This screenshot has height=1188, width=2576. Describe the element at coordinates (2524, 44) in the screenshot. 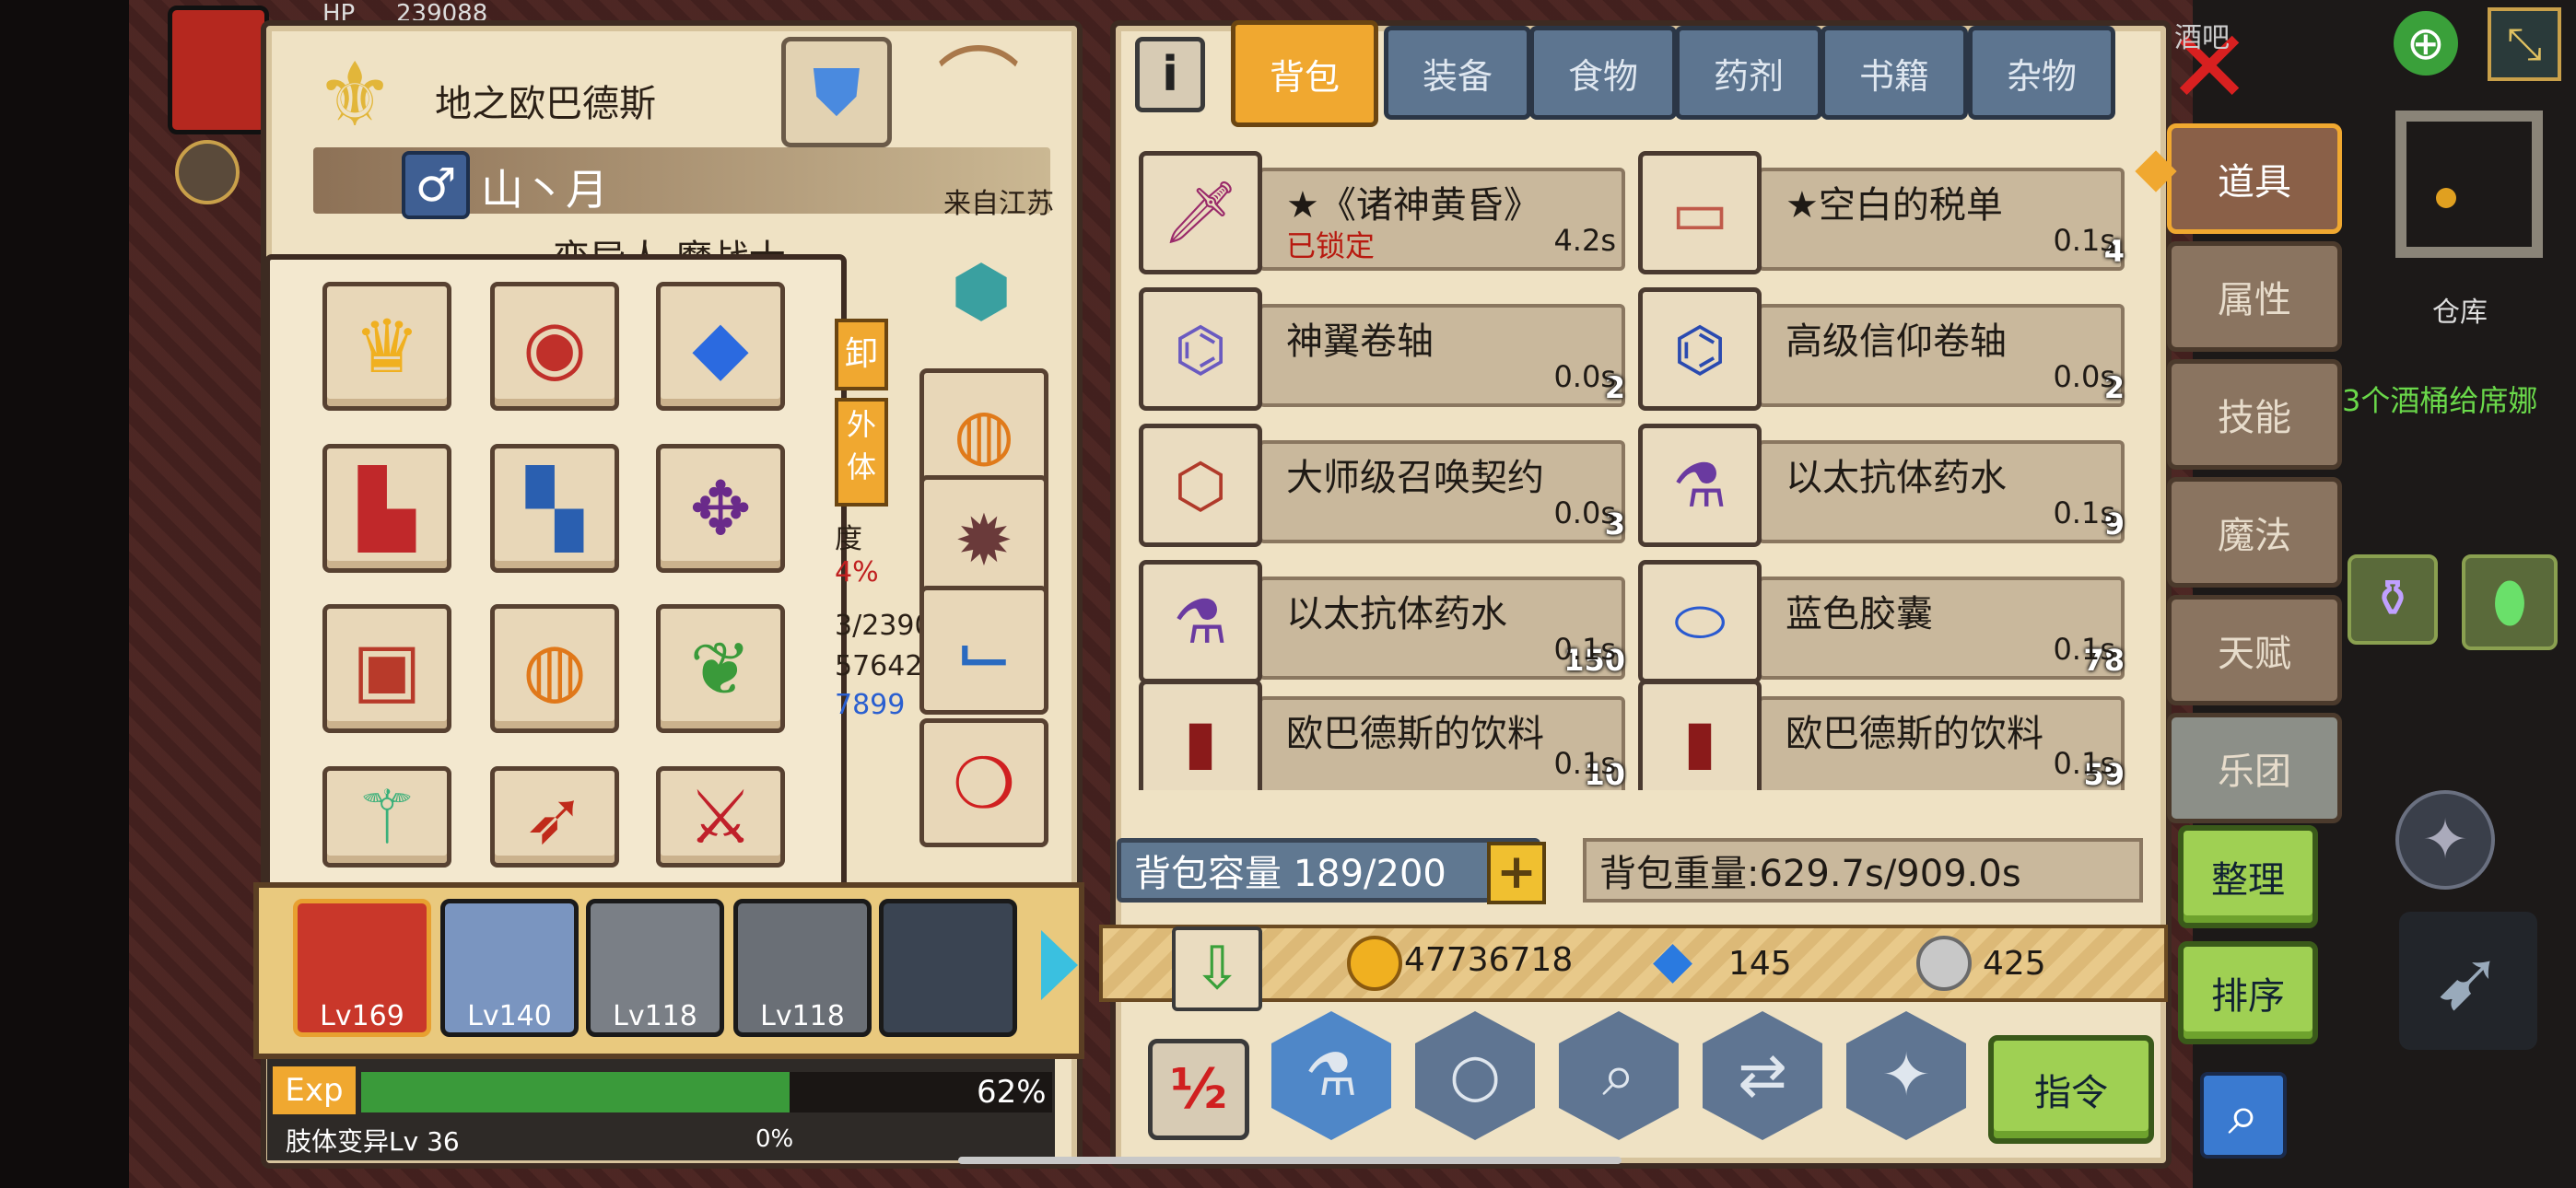

I see `exit-fullscreen-icon: ⤡` at that location.